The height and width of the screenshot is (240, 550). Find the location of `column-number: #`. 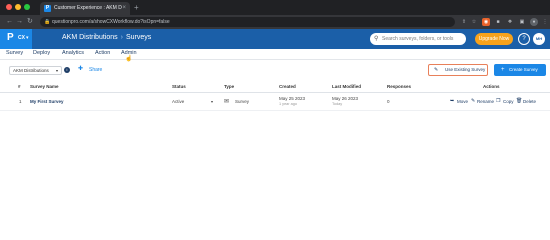

column-number: # is located at coordinates (19, 86).